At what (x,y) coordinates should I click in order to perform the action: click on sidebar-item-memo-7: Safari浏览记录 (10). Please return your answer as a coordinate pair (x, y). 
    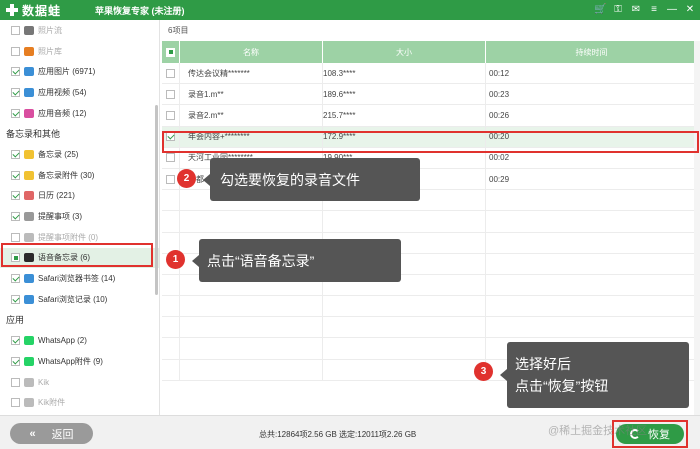
    Looking at the image, I should click on (79, 299).